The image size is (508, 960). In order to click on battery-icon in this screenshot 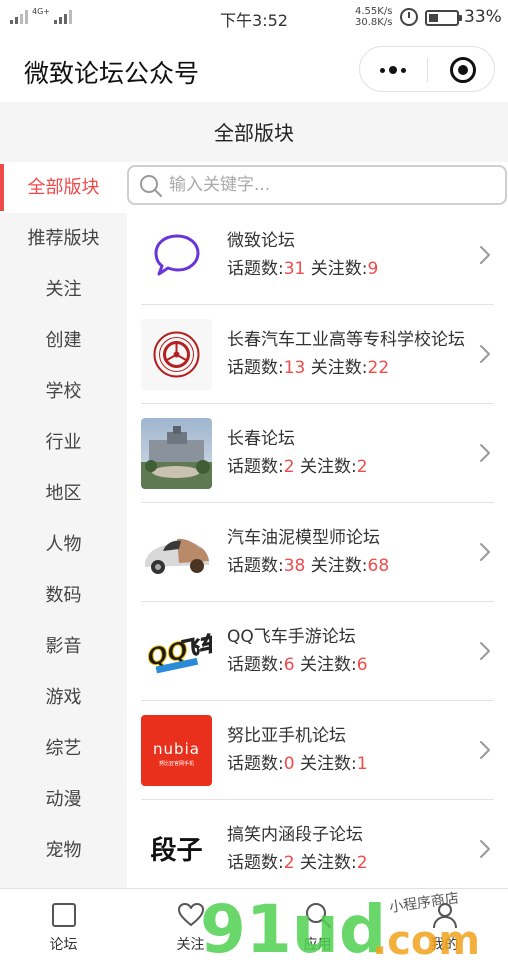, I will do `click(443, 18)`.